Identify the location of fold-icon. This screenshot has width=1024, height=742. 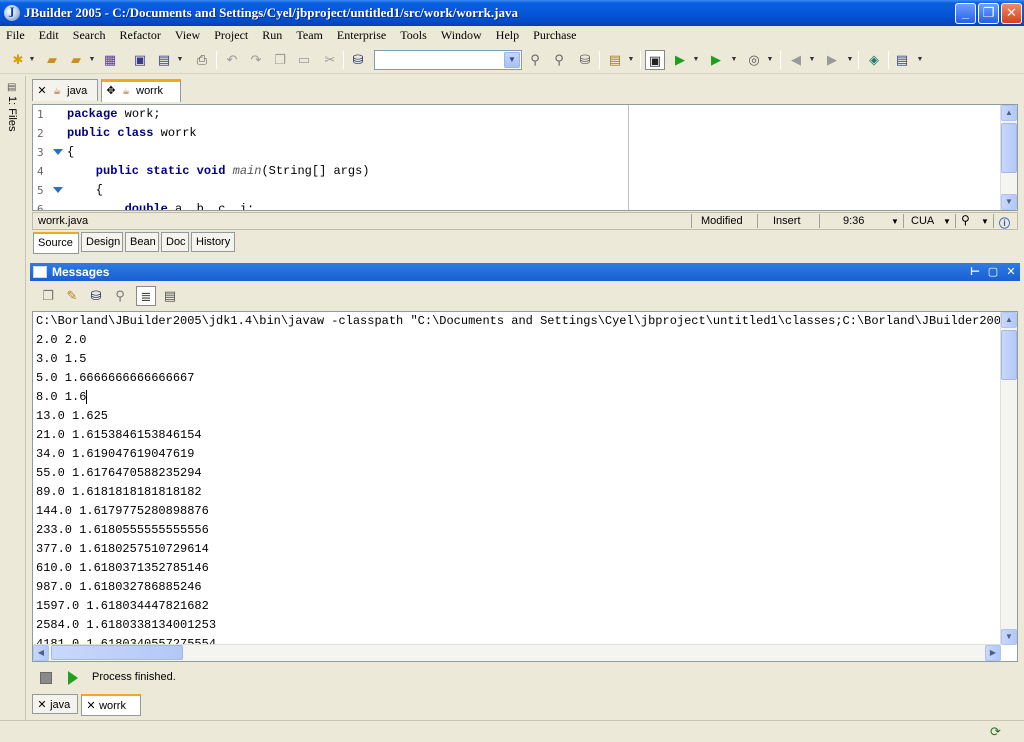
(58, 152).